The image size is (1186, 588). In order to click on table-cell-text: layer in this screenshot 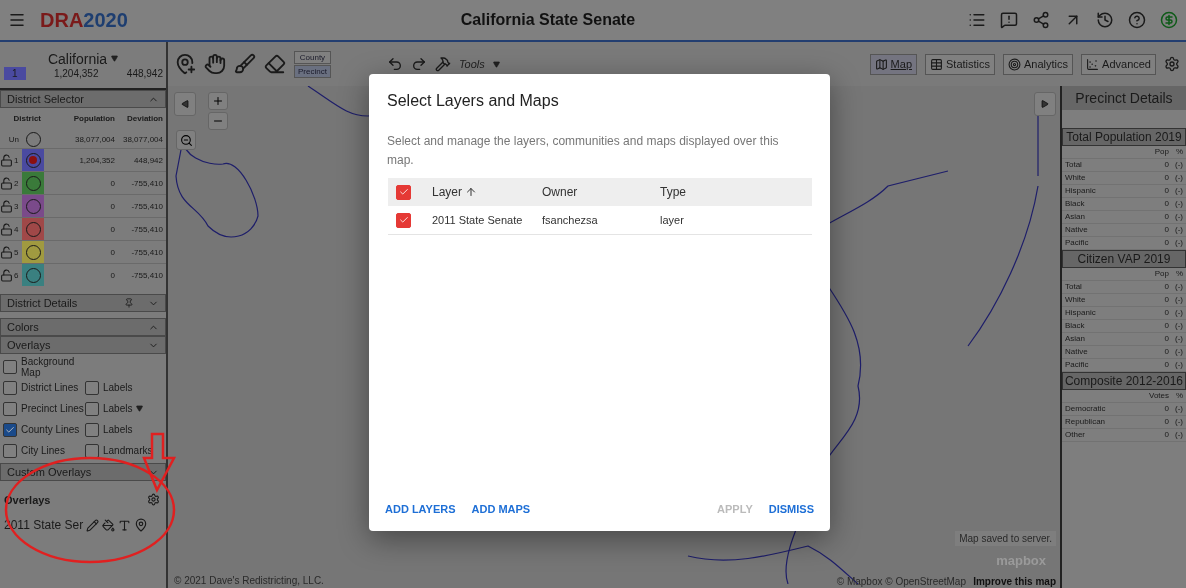, I will do `click(672, 220)`.